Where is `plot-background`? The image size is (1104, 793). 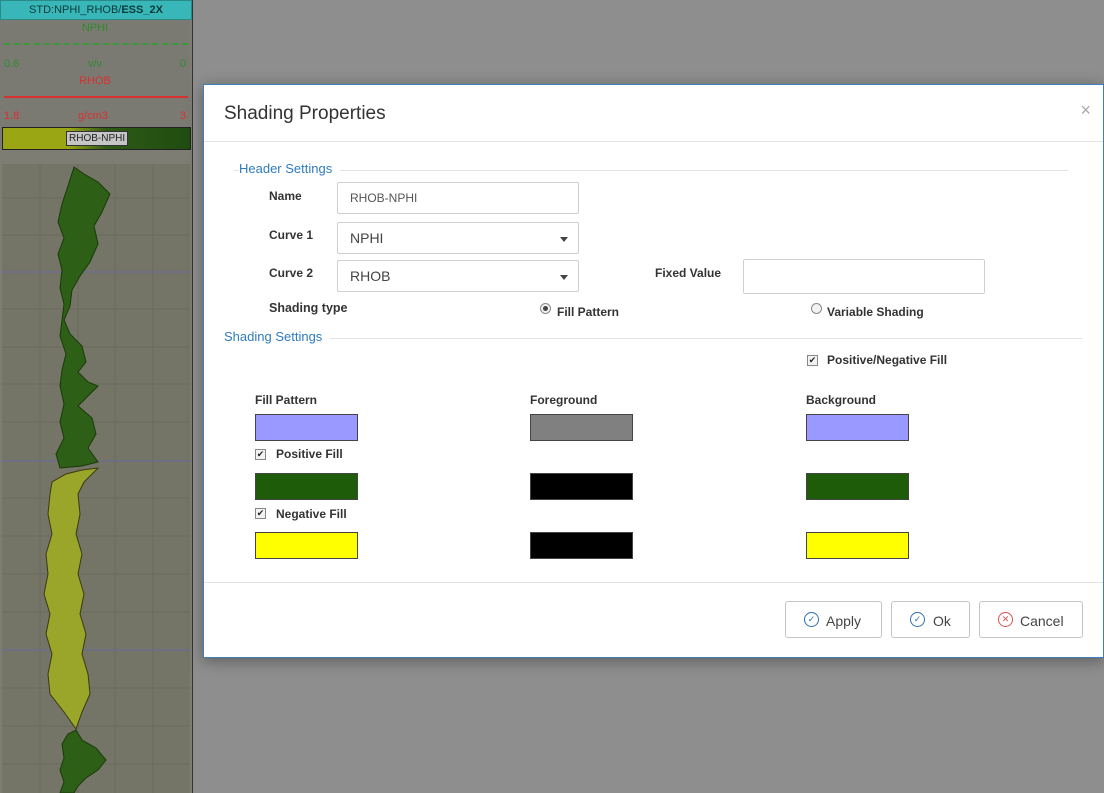
plot-background is located at coordinates (96, 478).